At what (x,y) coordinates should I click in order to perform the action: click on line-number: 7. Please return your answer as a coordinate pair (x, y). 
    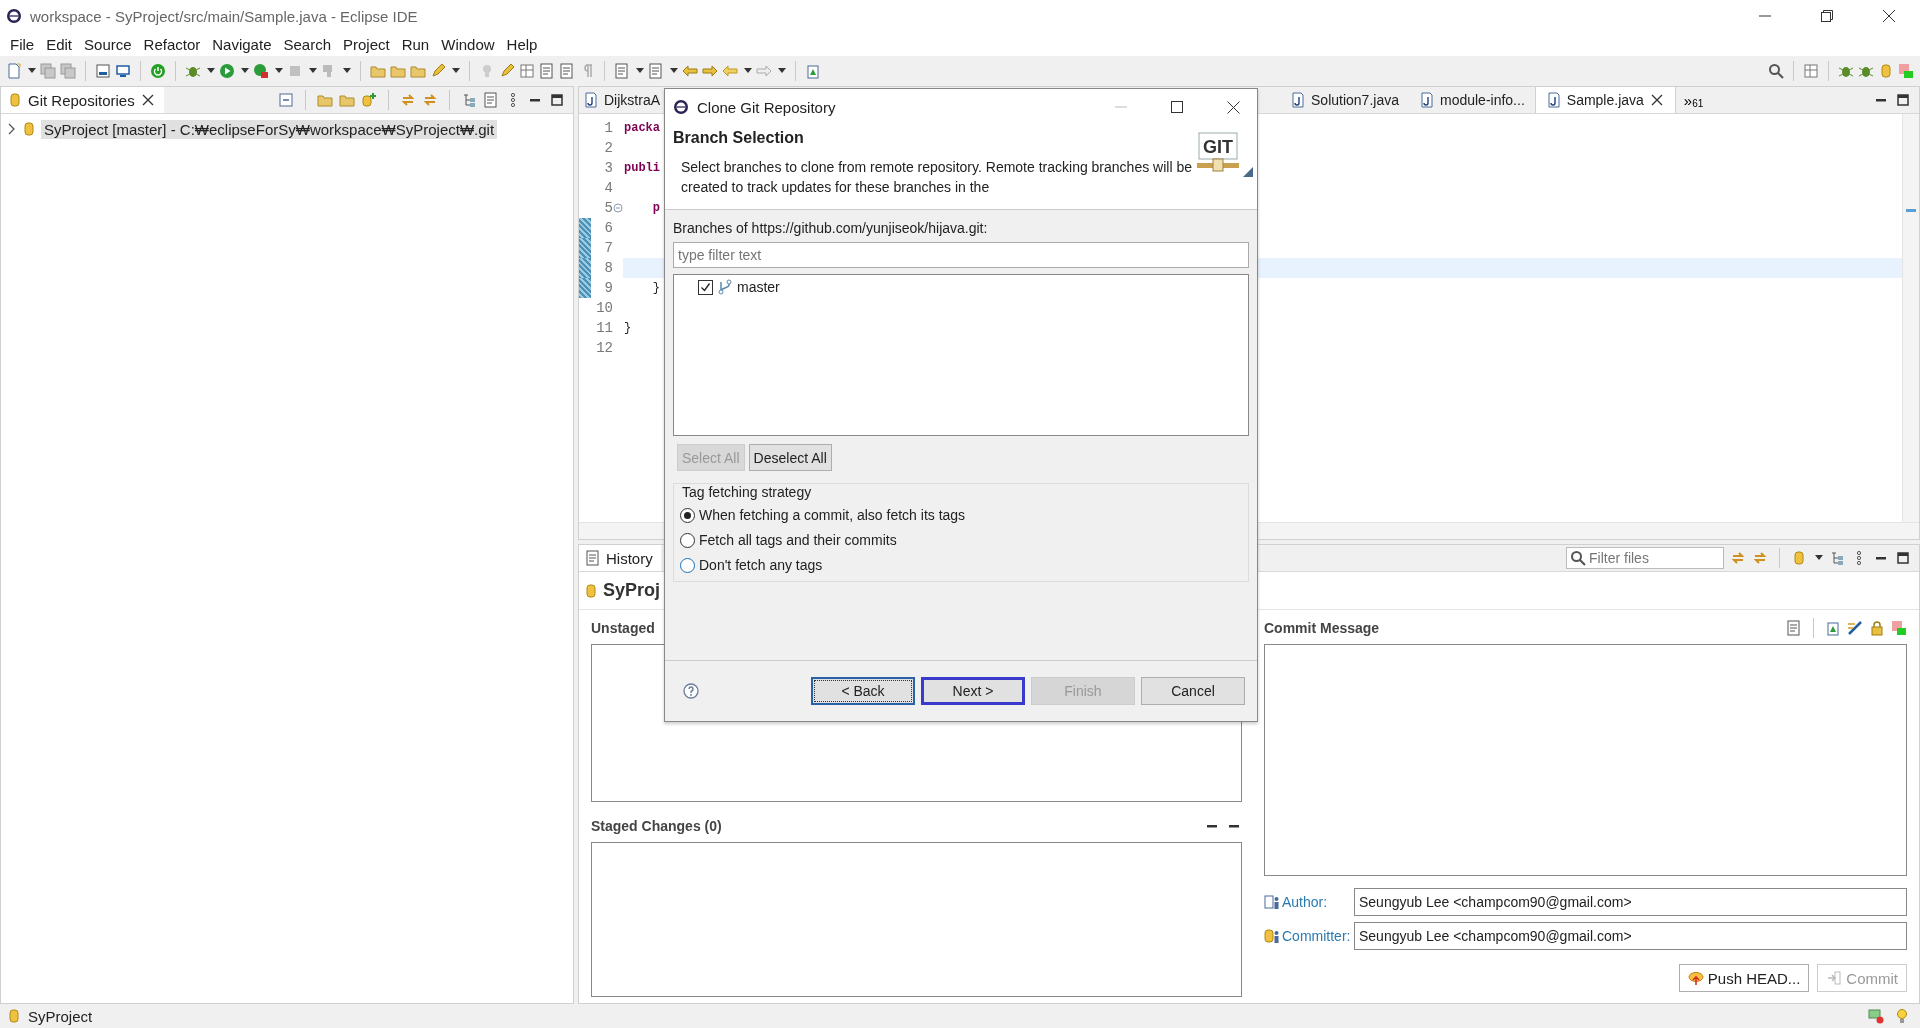
    Looking at the image, I should click on (608, 248).